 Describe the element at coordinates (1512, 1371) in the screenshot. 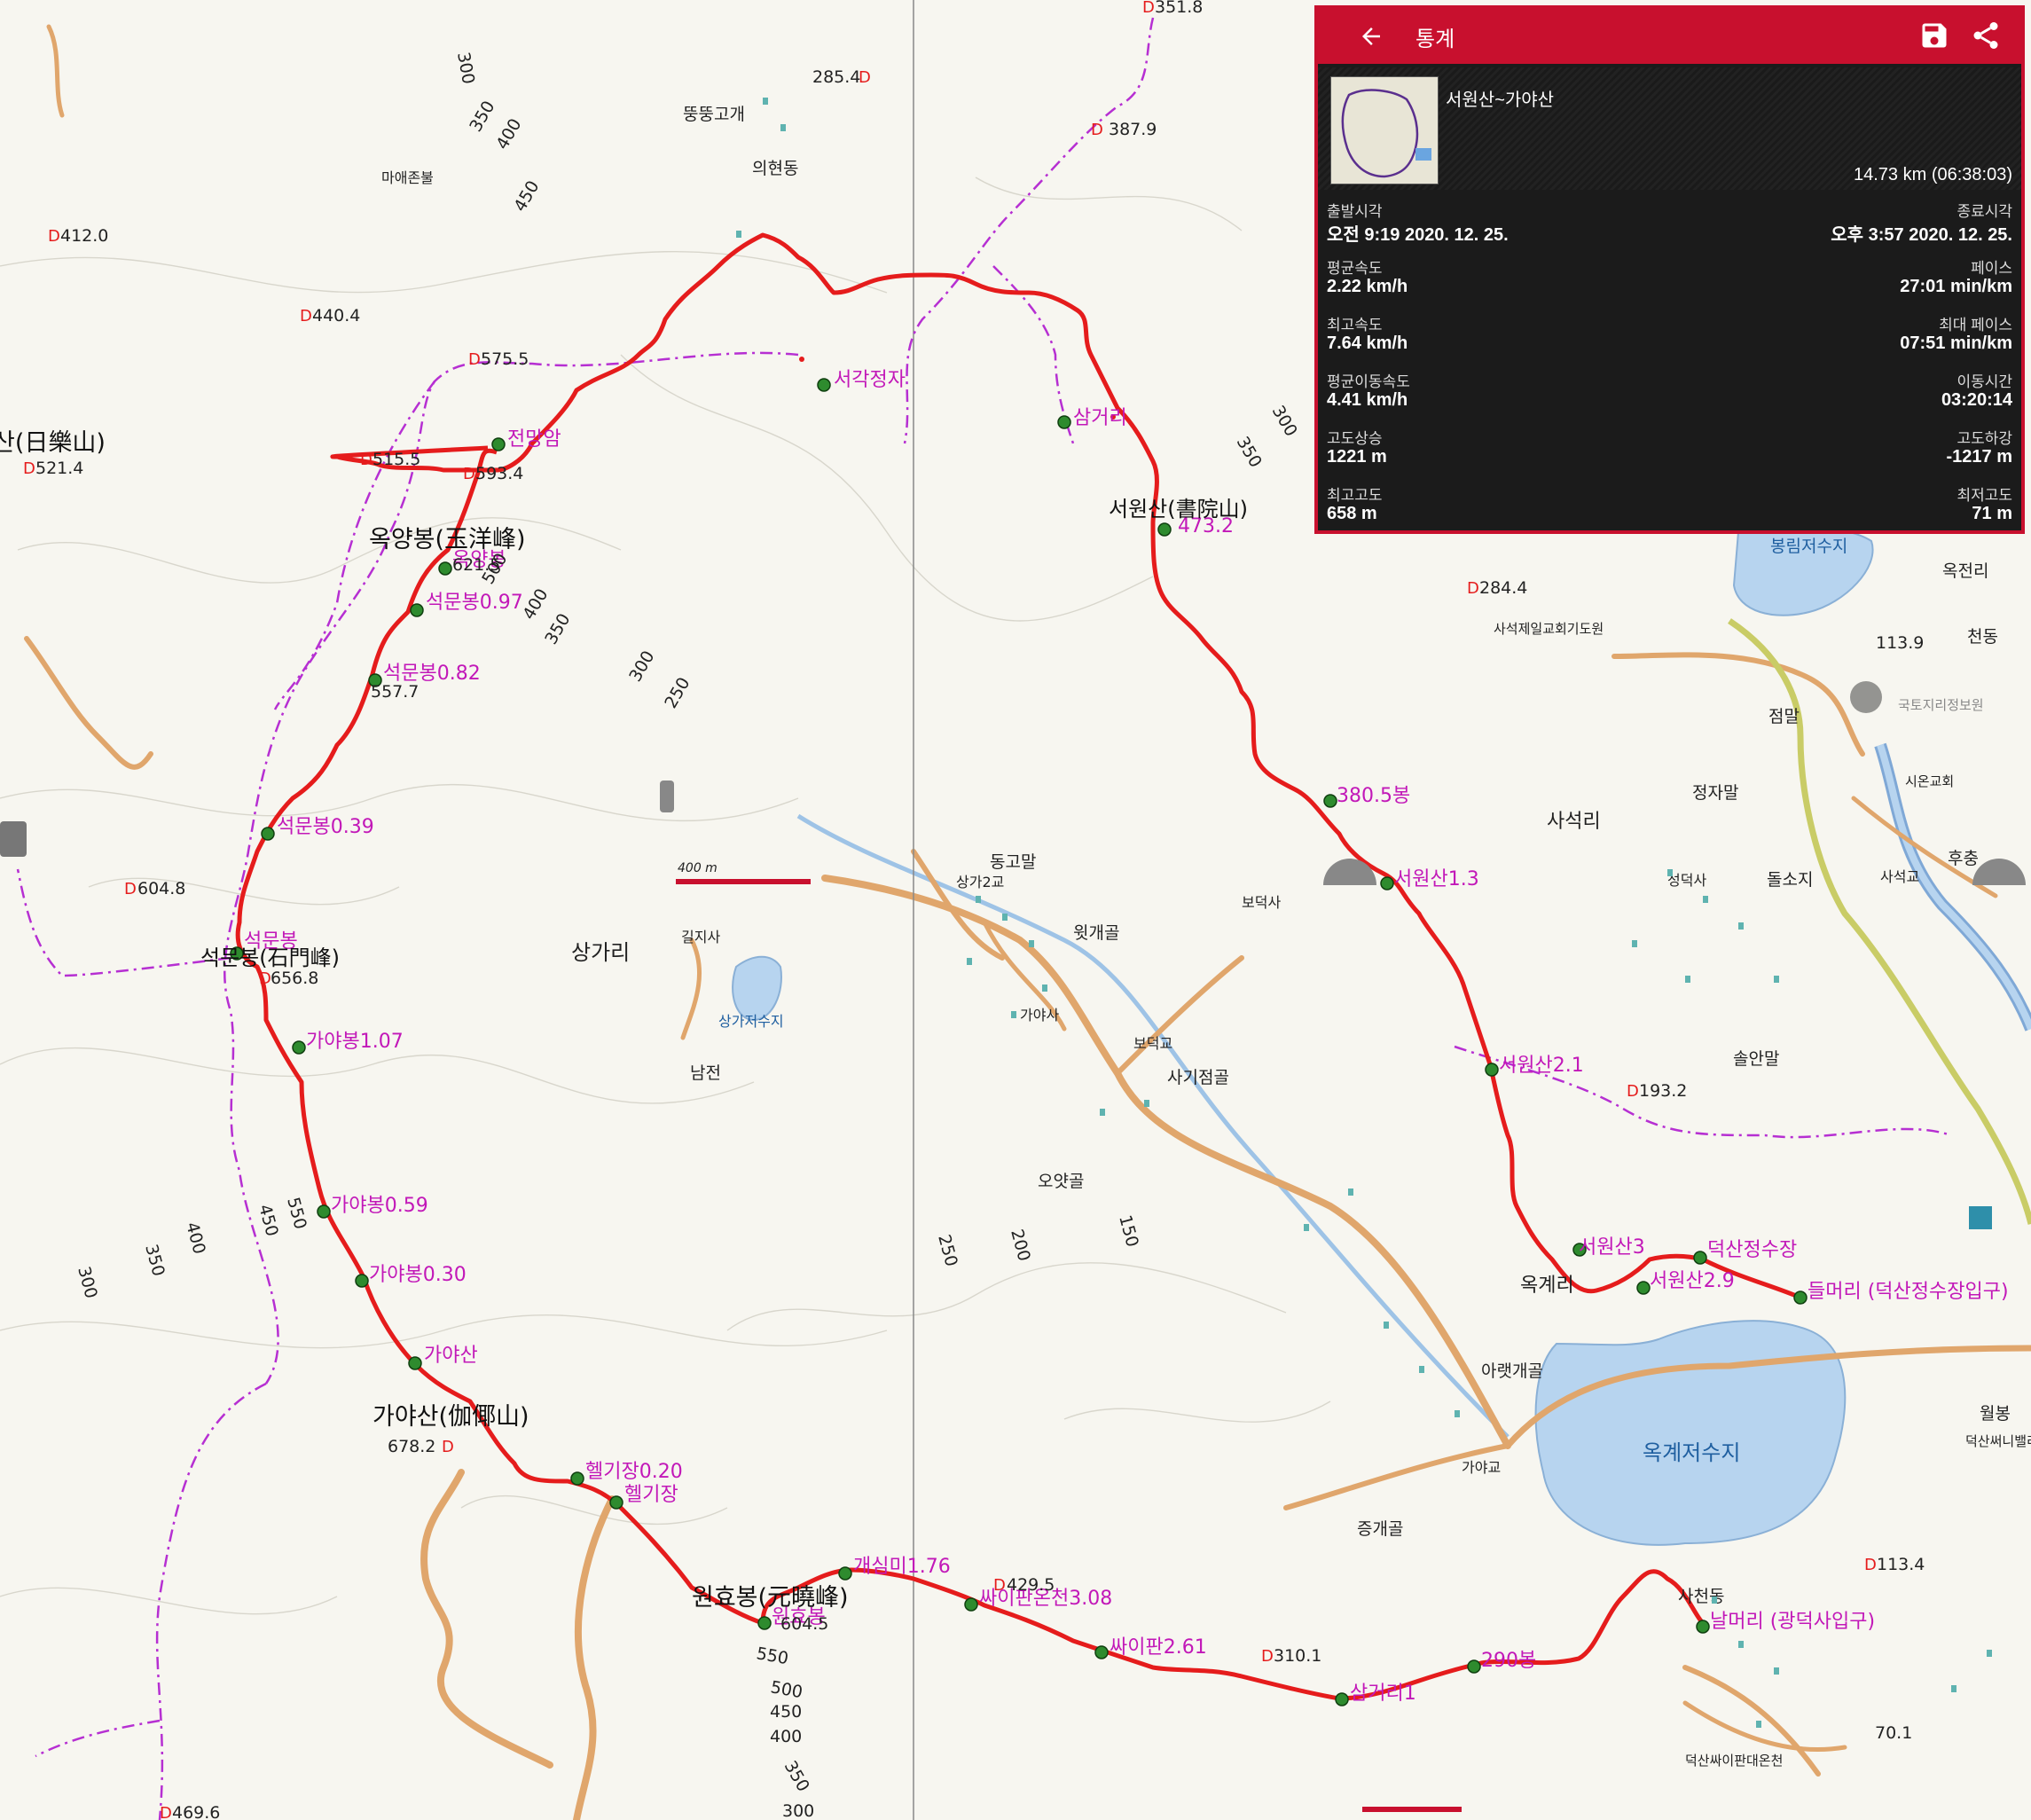

I see `svg-text: 아랫개골` at that location.